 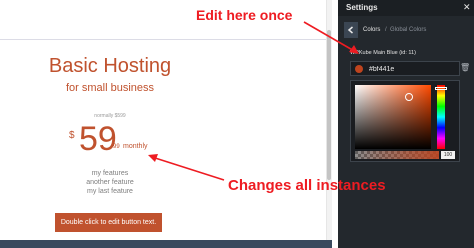 What do you see at coordinates (362, 7) in the screenshot?
I see `settings-title: Settings` at bounding box center [362, 7].